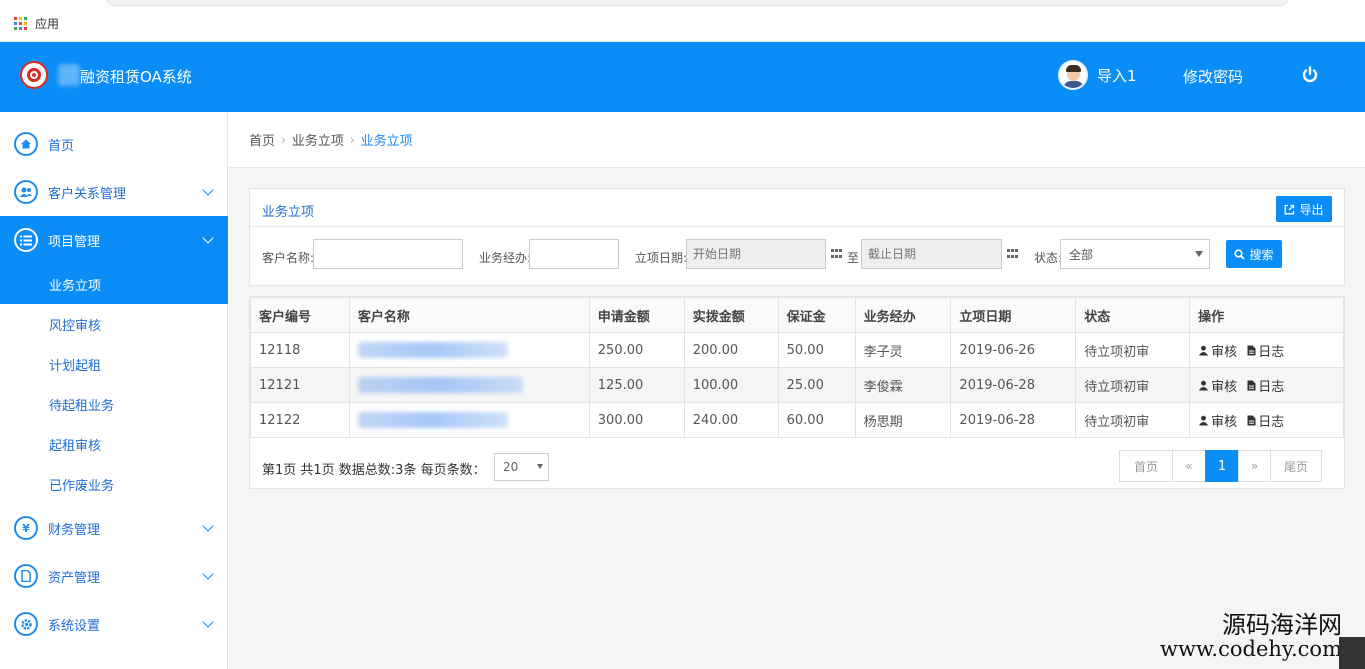  Describe the element at coordinates (1013, 350) in the screenshot. I see `project-date: 2019-06-26` at that location.